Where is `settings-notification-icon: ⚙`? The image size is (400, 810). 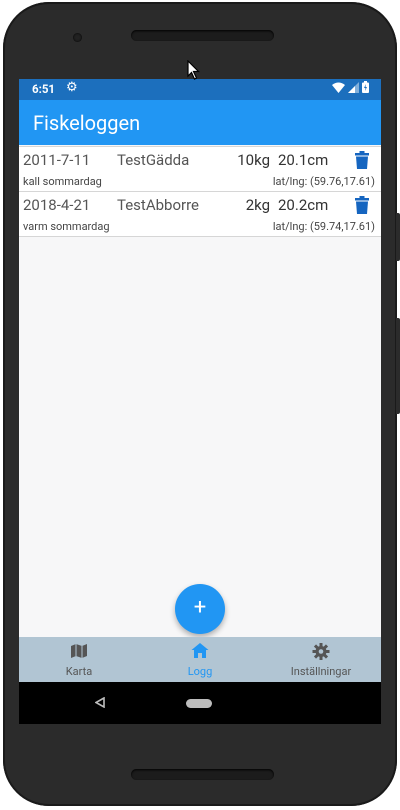
settings-notification-icon: ⚙ is located at coordinates (72, 87).